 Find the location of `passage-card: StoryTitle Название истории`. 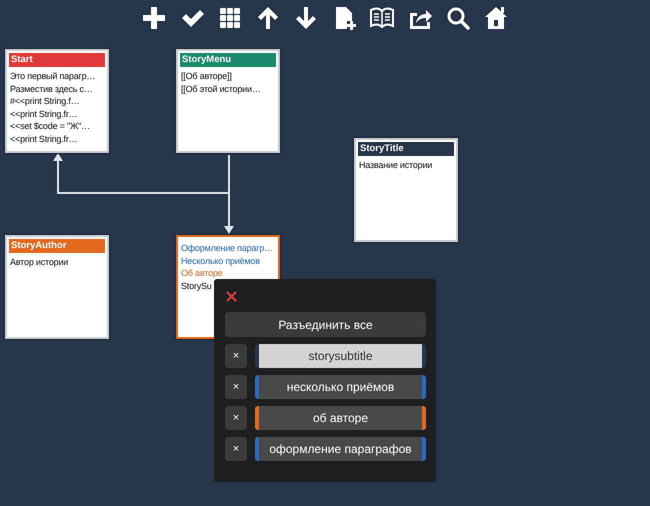

passage-card: StoryTitle Название истории is located at coordinates (406, 190).